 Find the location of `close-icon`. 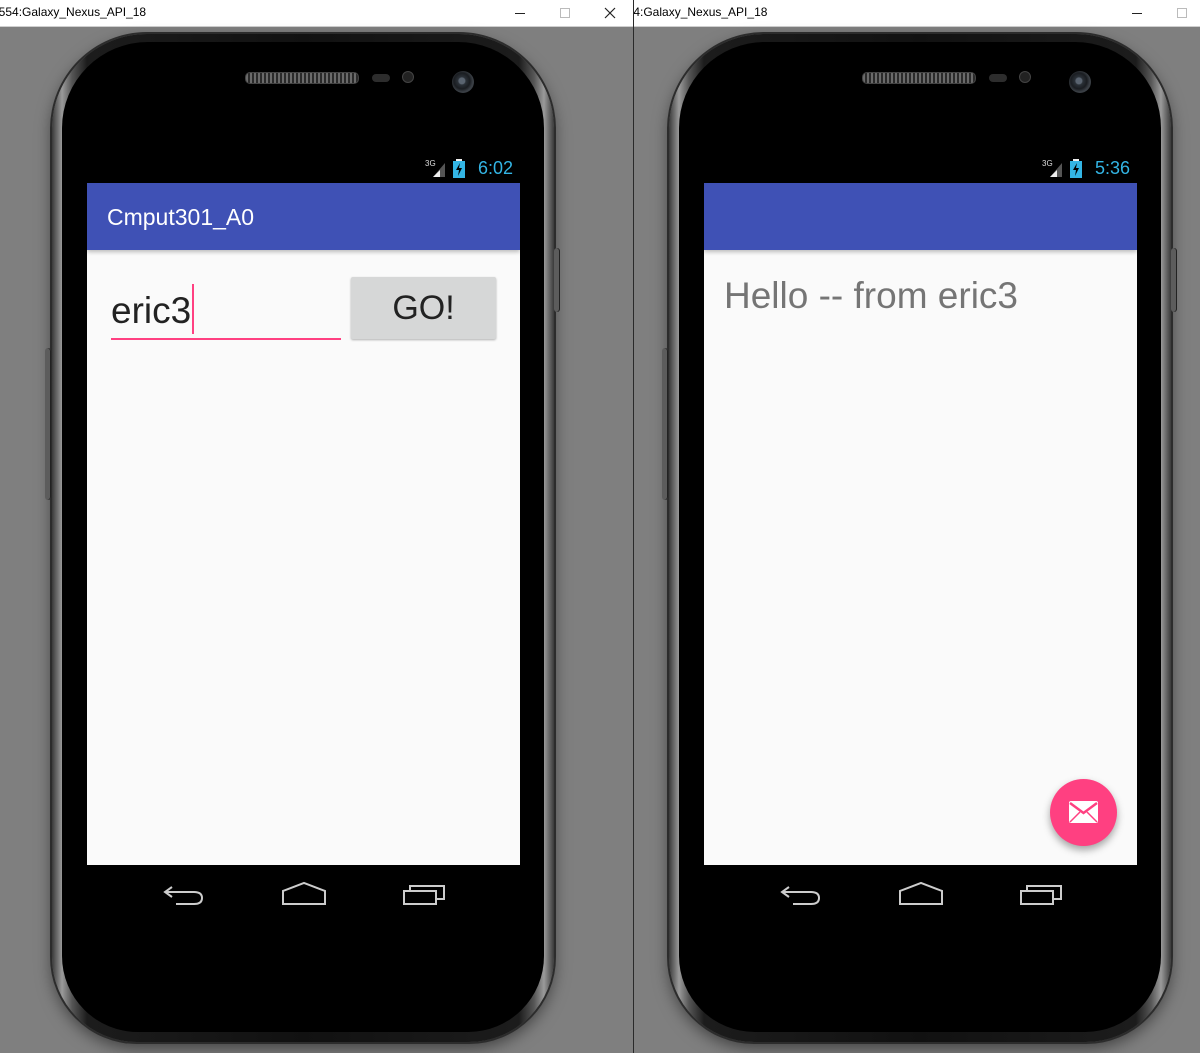

close-icon is located at coordinates (610, 13).